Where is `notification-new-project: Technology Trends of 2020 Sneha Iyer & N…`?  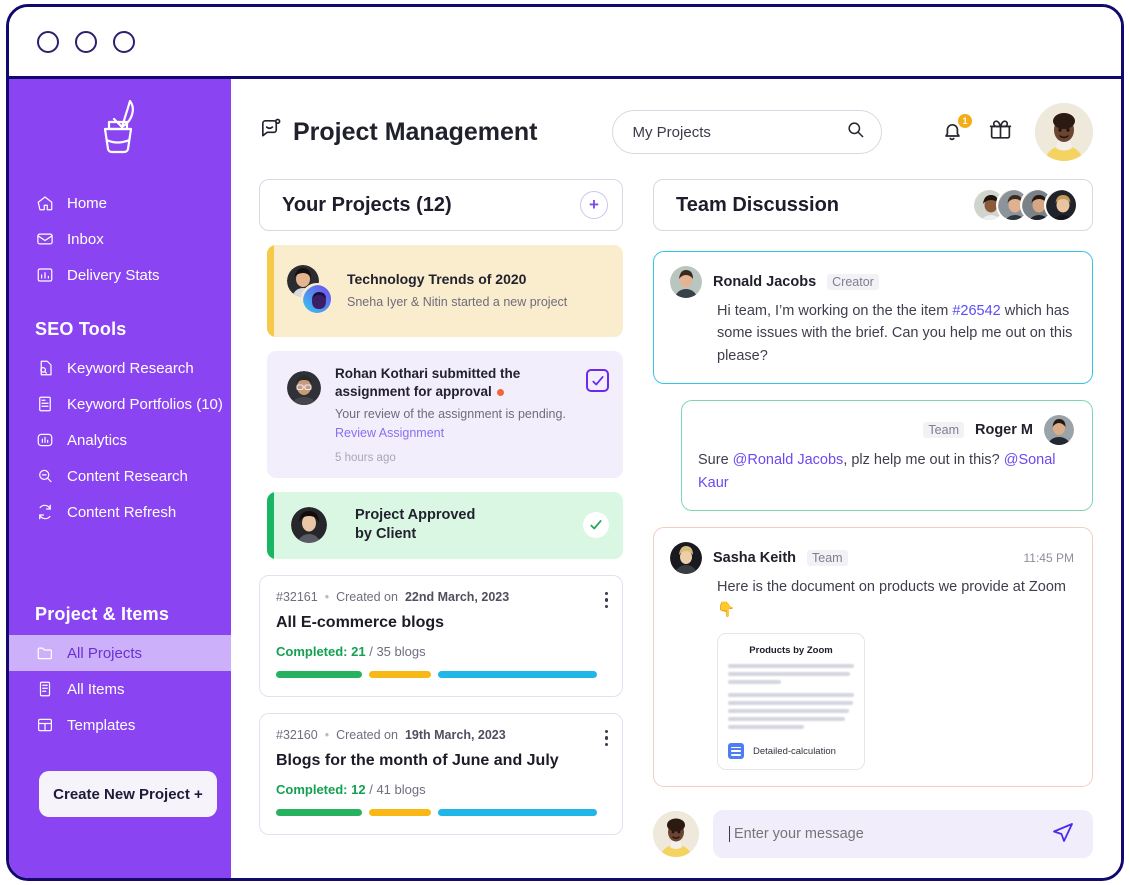 notification-new-project: Technology Trends of 2020 Sneha Iyer & N… is located at coordinates (445, 291).